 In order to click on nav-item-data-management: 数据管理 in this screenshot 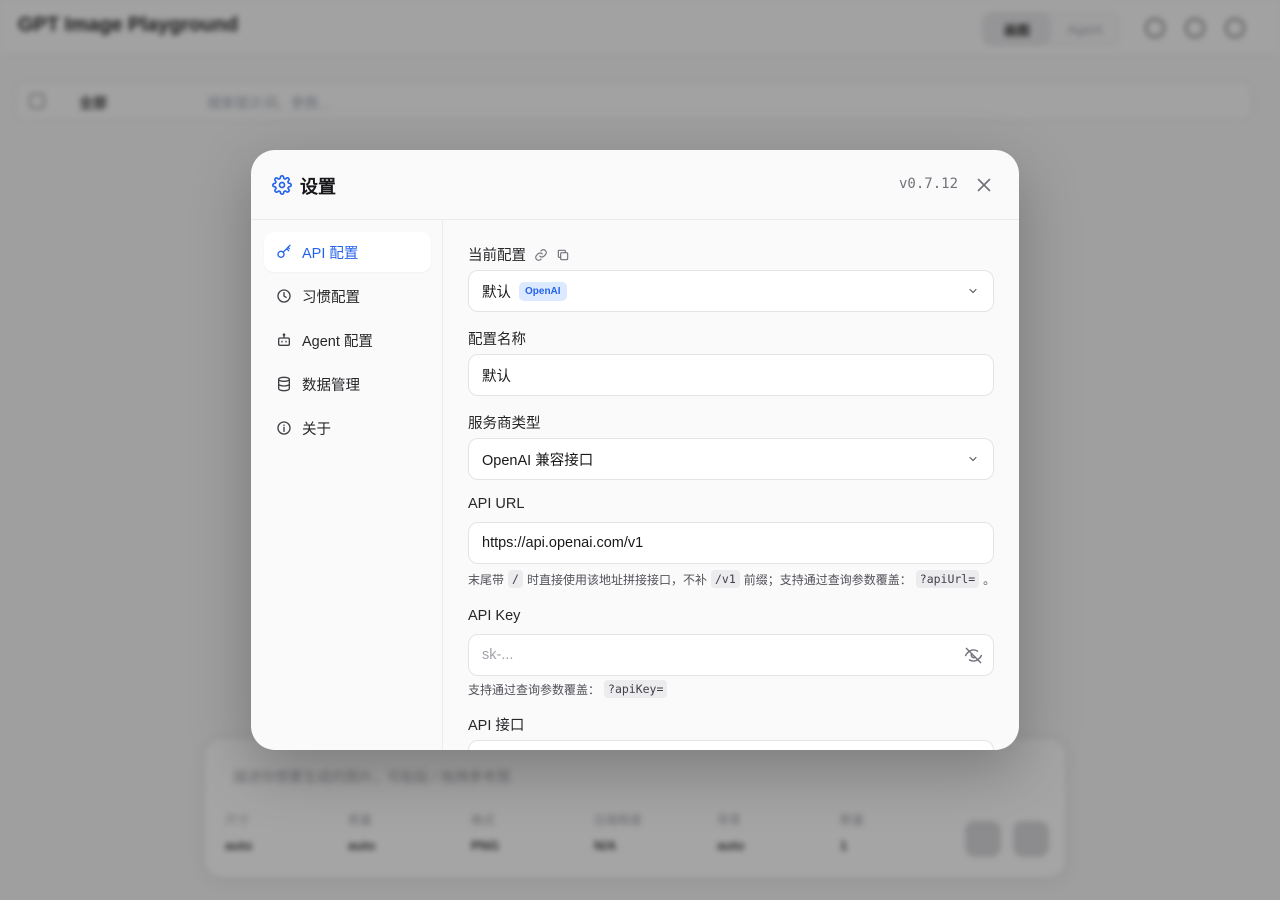, I will do `click(347, 384)`.